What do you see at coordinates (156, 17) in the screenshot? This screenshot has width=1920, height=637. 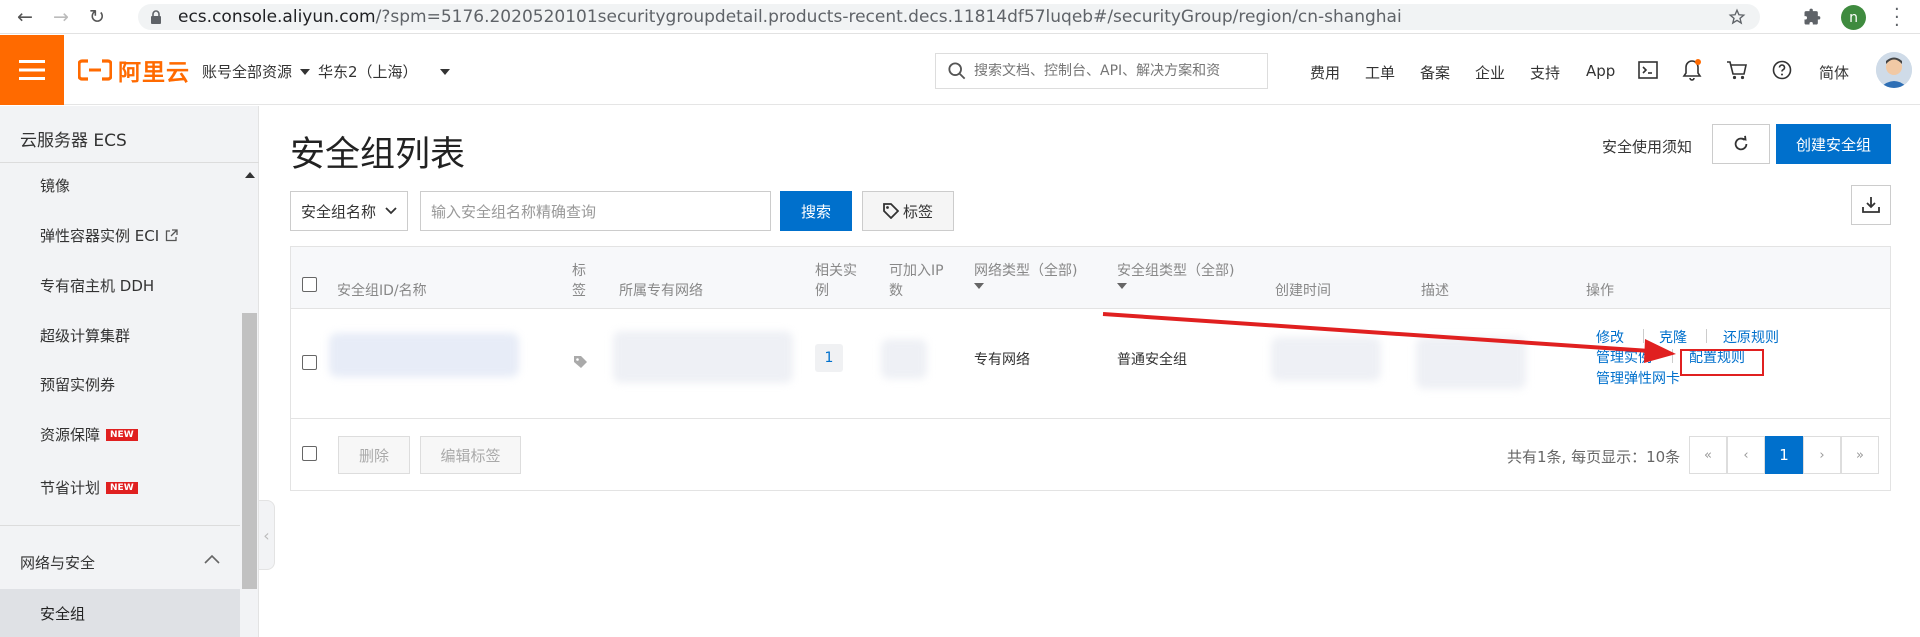 I see `lock-icon` at bounding box center [156, 17].